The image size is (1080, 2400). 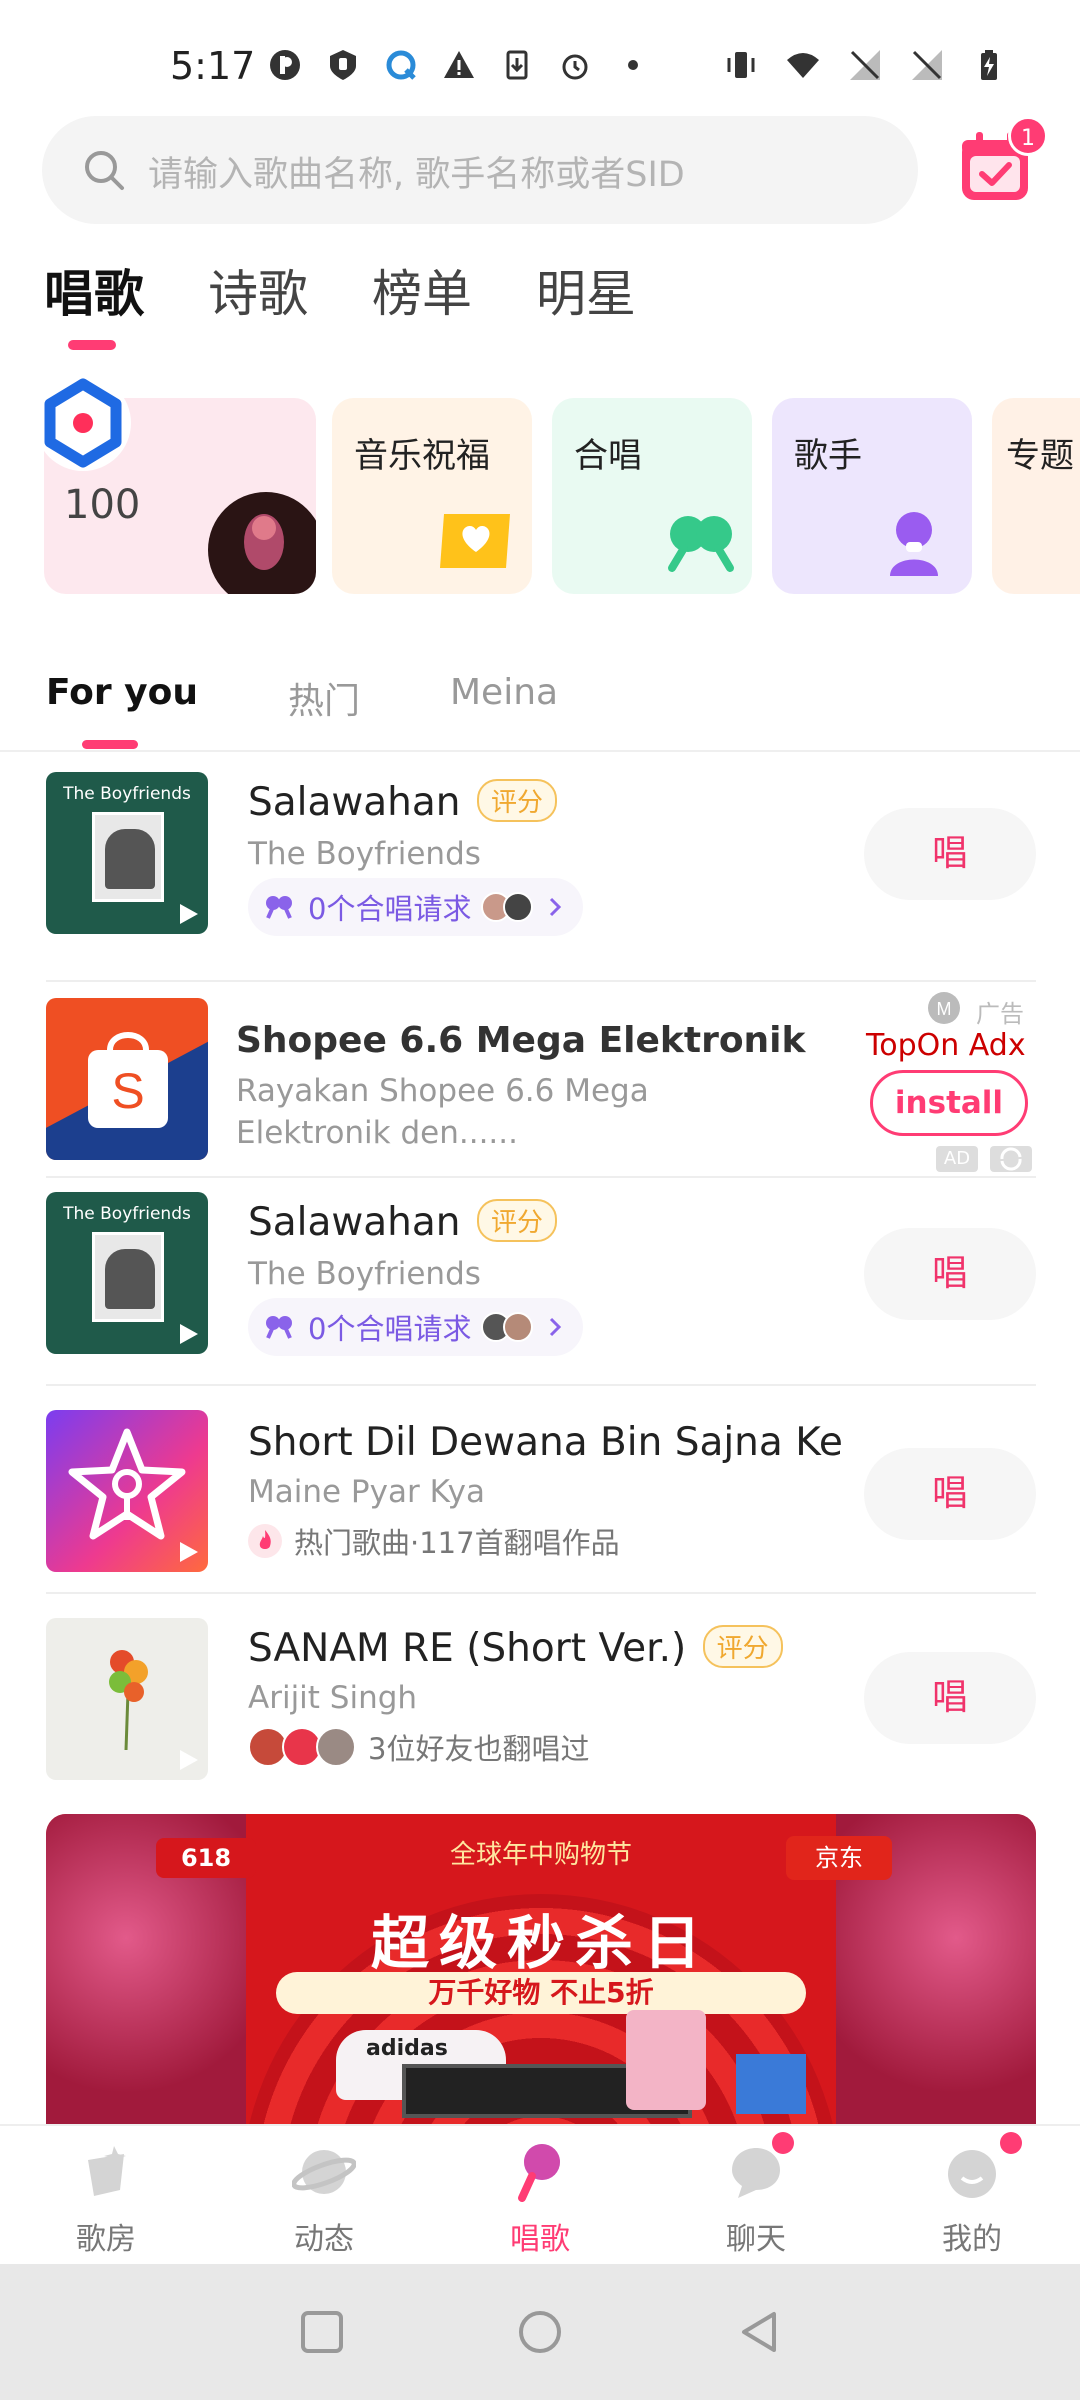 I want to click on search-placeholder: 请输入歌曲名称, 歌手名称或者SID, so click(x=416, y=175).